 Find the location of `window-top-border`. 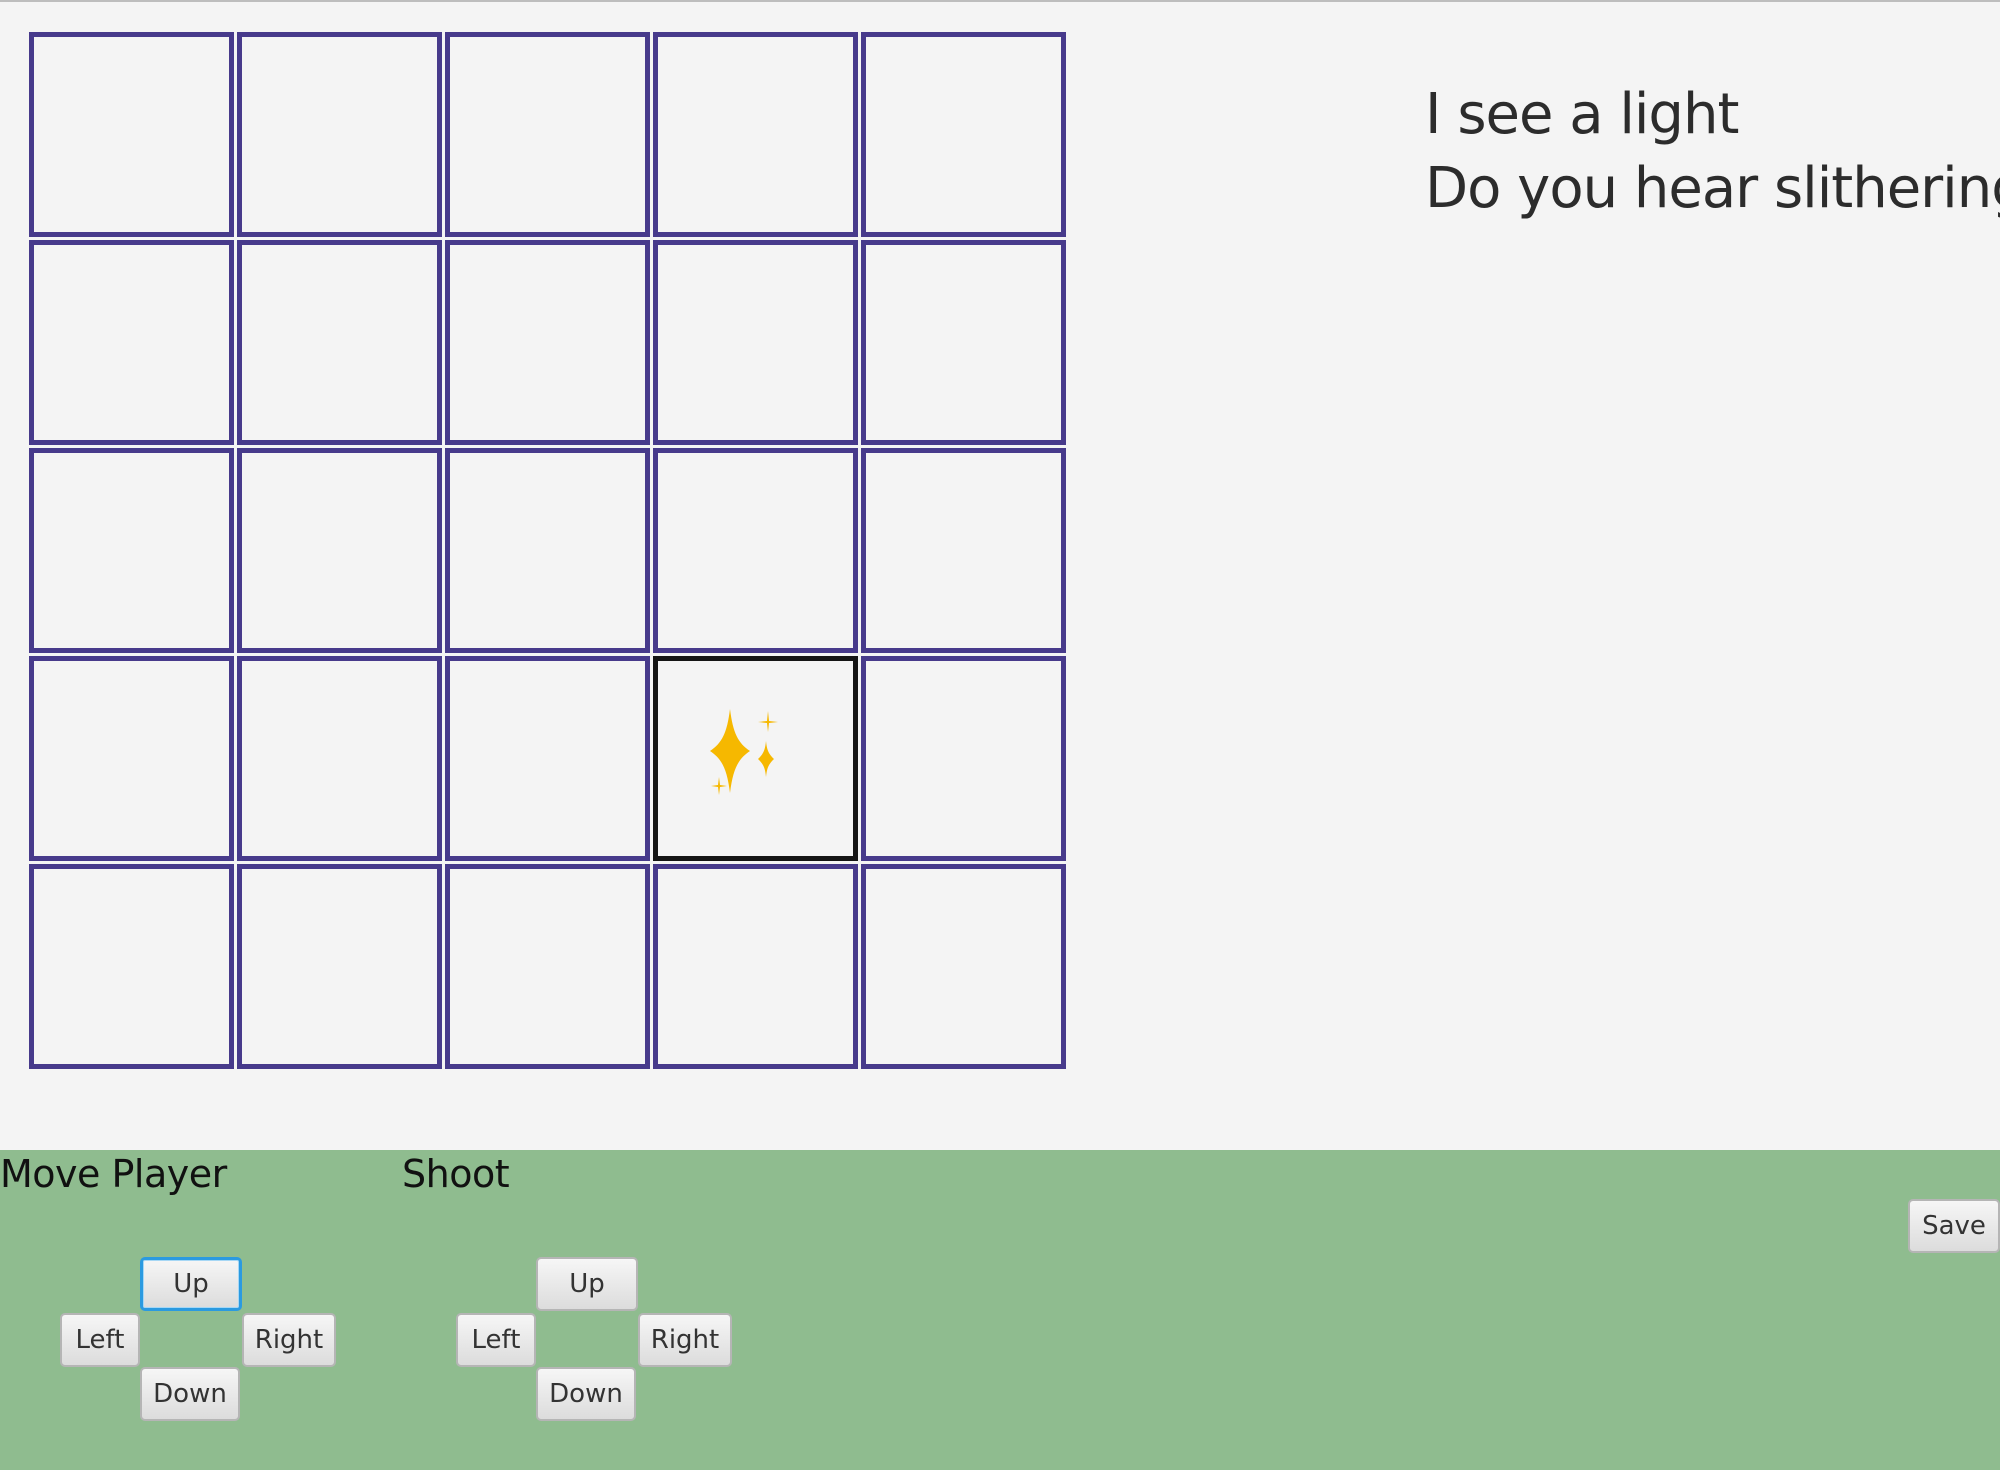

window-top-border is located at coordinates (1000, 1).